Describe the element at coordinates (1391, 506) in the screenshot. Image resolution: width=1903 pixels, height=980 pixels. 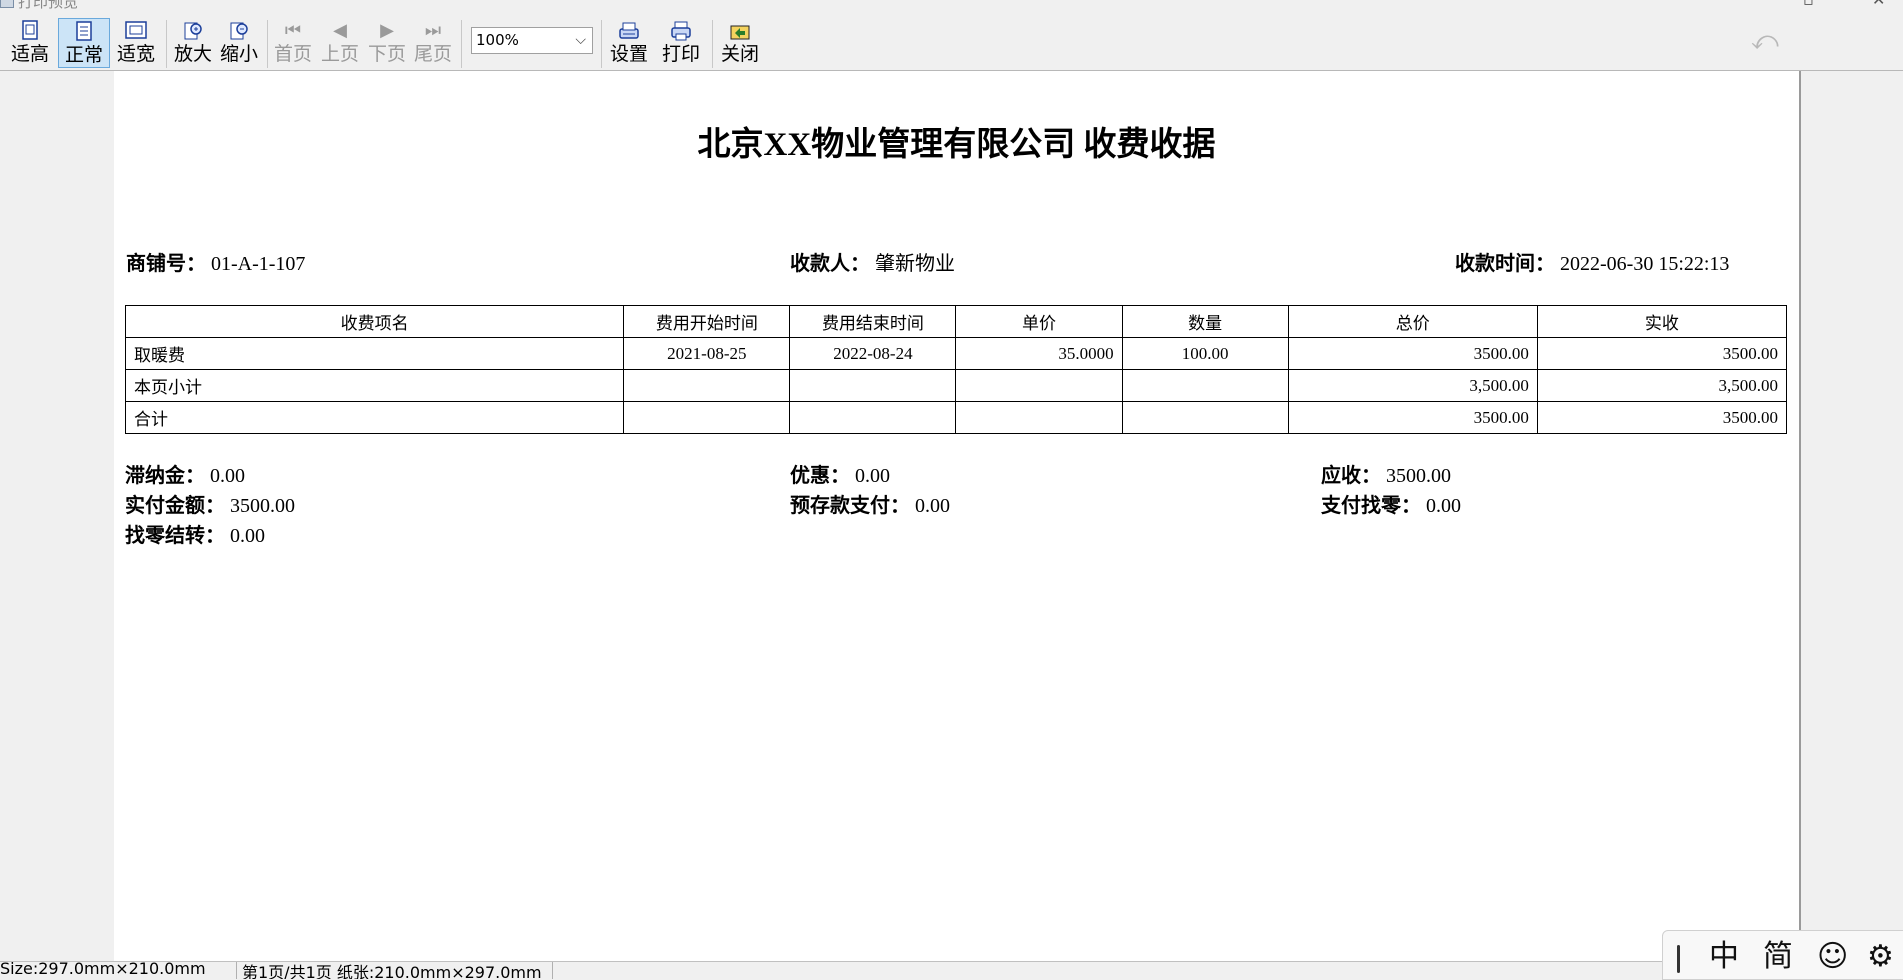
I see `payment-change: 支付找零： 0.00` at that location.